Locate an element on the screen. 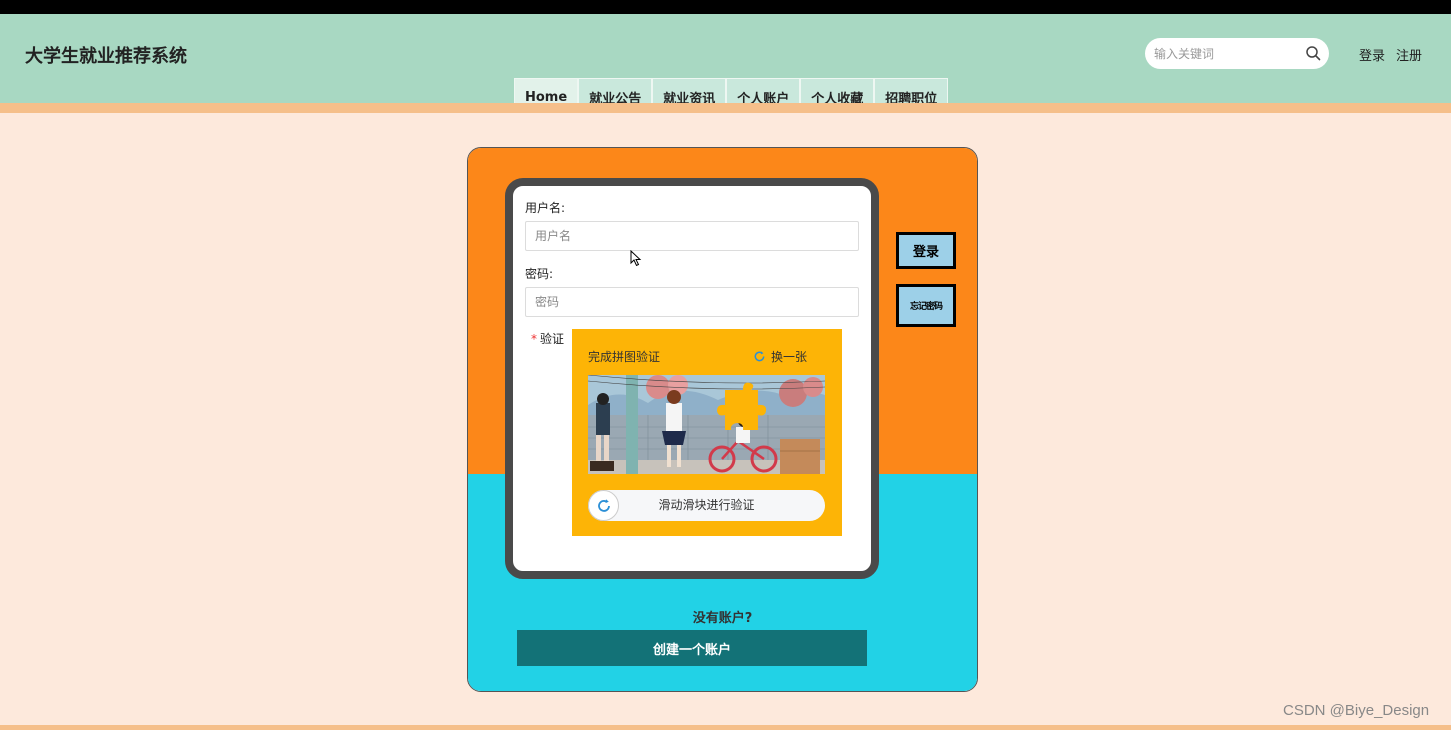 This screenshot has height=730, width=1451. captcha-slider-text: 滑动滑块进行验证 is located at coordinates (706, 505).